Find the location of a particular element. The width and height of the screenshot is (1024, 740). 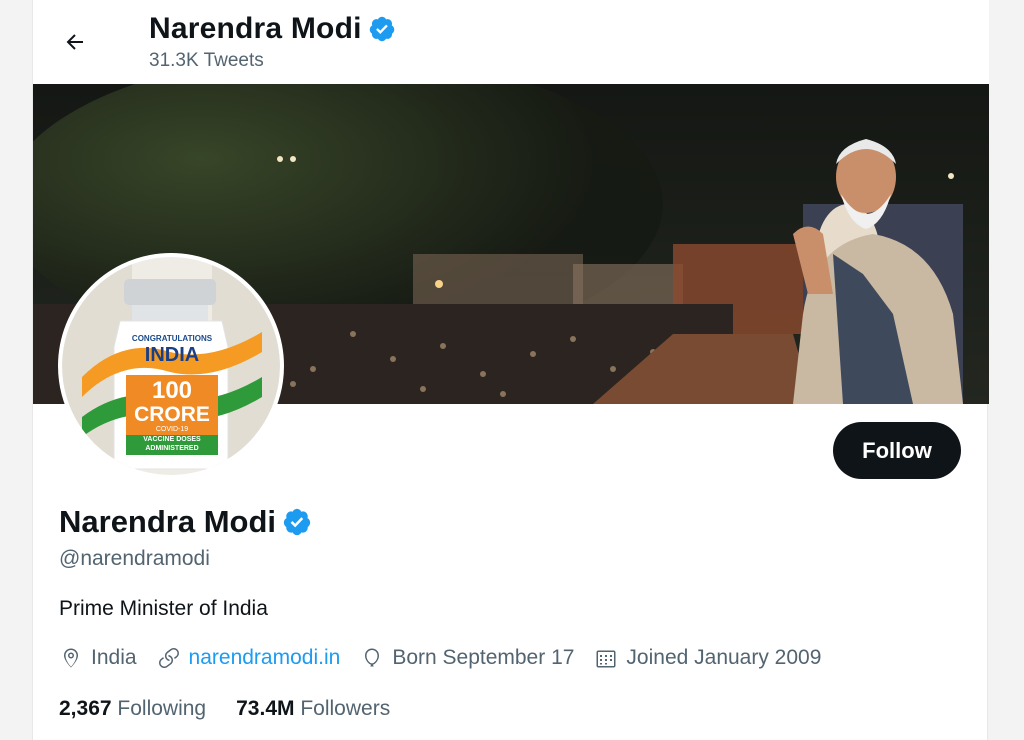

profile-name-text: Narendra Modi is located at coordinates (168, 521).